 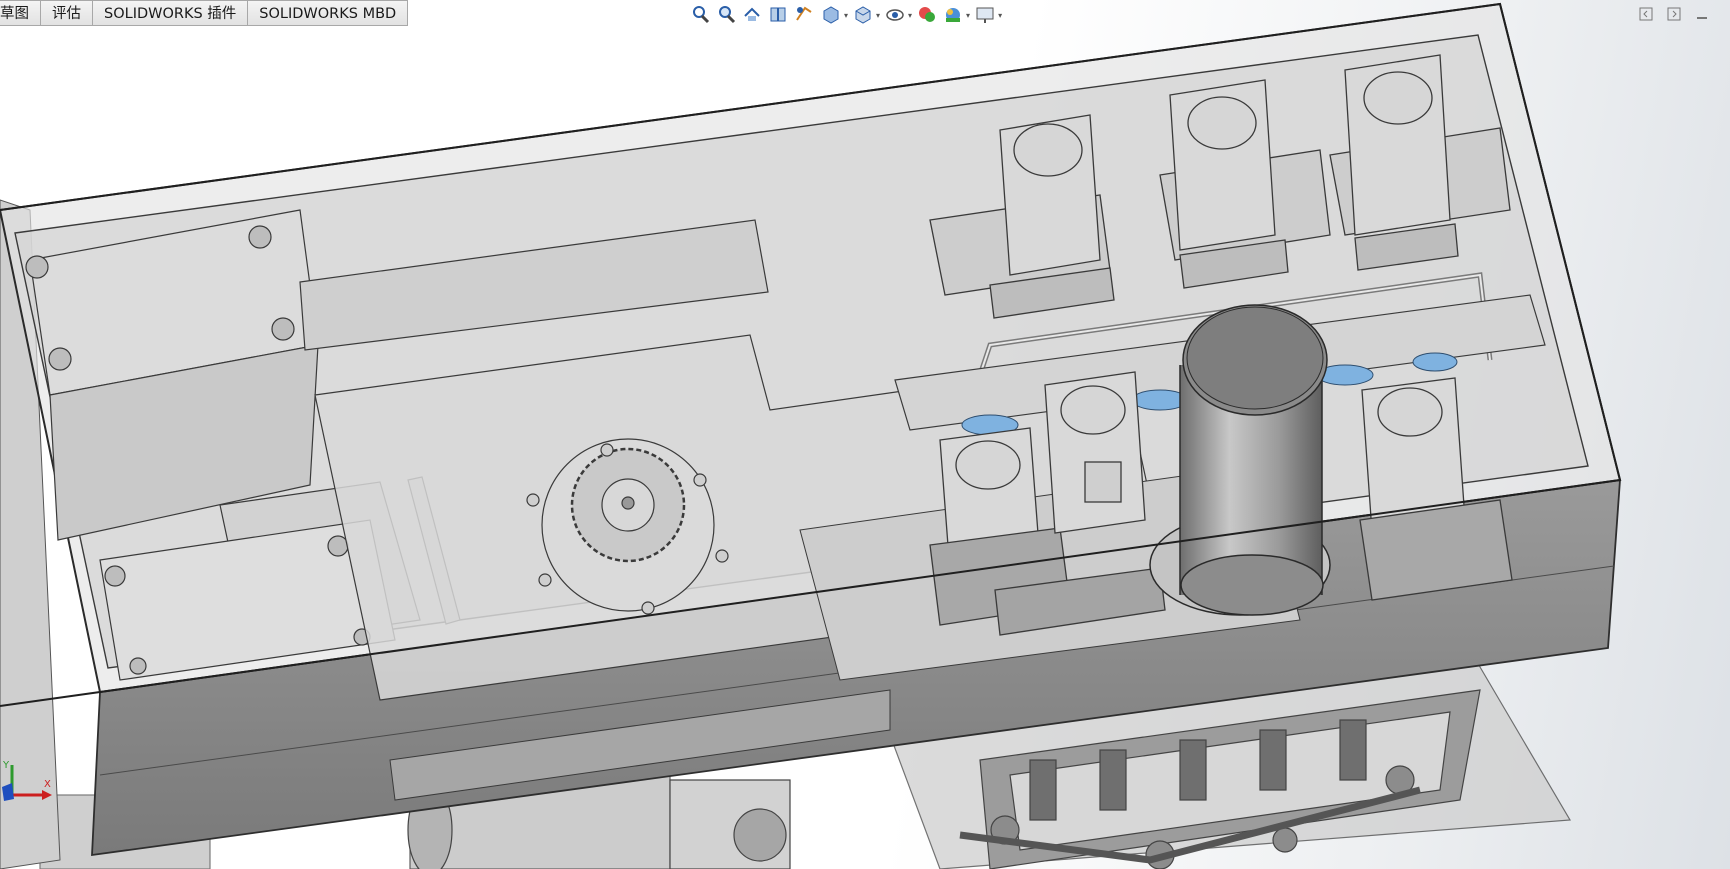 I want to click on tab-sketch: 草图, so click(x=20, y=13).